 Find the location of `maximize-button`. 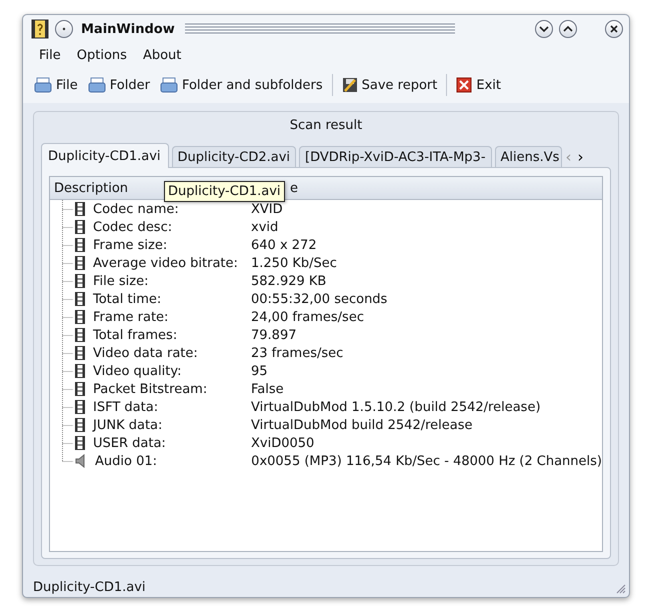

maximize-button is located at coordinates (568, 29).